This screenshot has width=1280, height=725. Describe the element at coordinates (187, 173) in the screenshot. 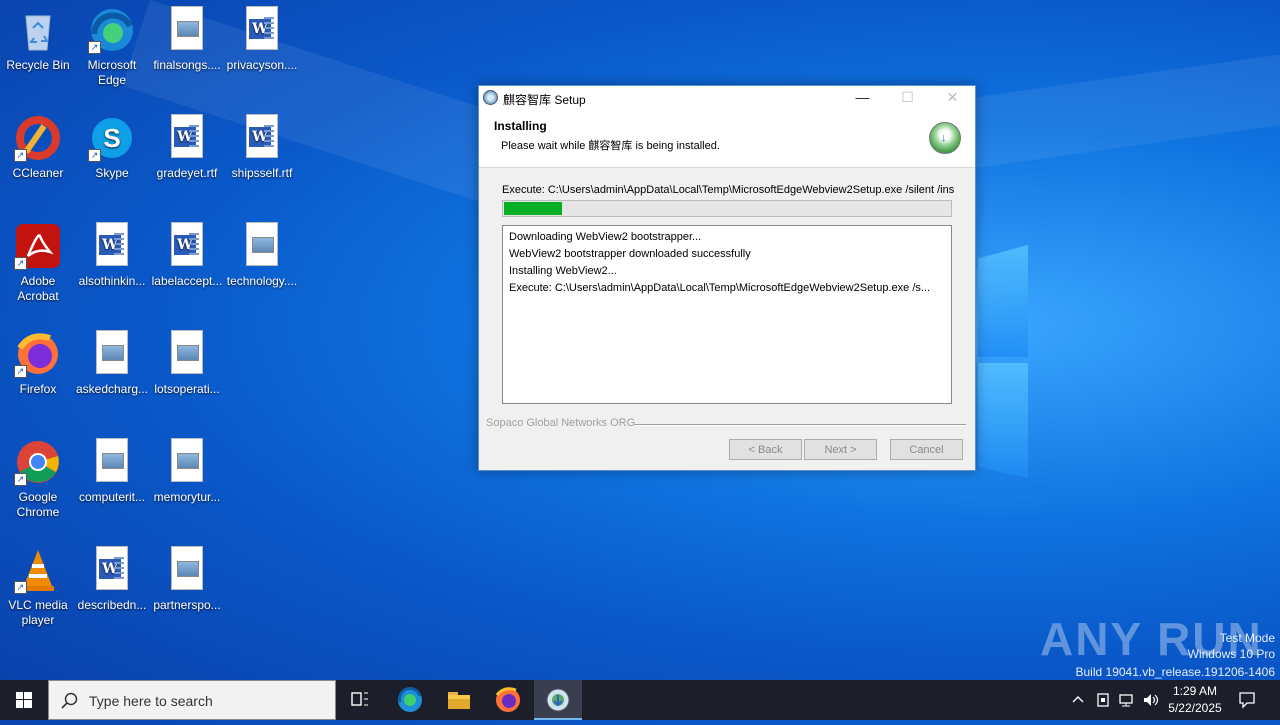

I see `desktop-icon-label: gradeyet.rtf` at that location.